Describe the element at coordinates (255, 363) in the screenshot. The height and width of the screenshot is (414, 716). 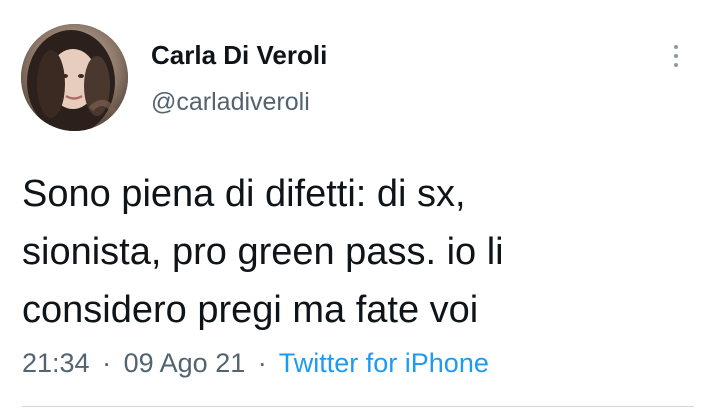
I see `tweet-meta: 21:34 · 09 Ago 21 · Twitter for iPhone` at that location.